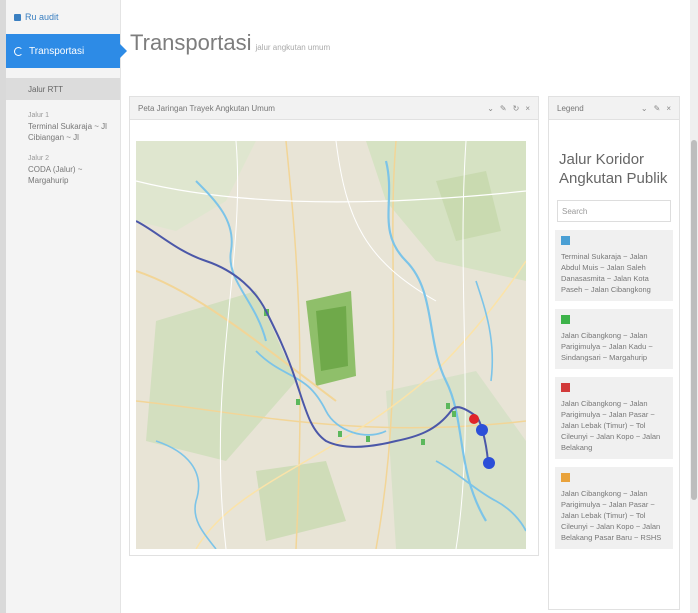  I want to click on scrollbar-thumb, so click(694, 320).